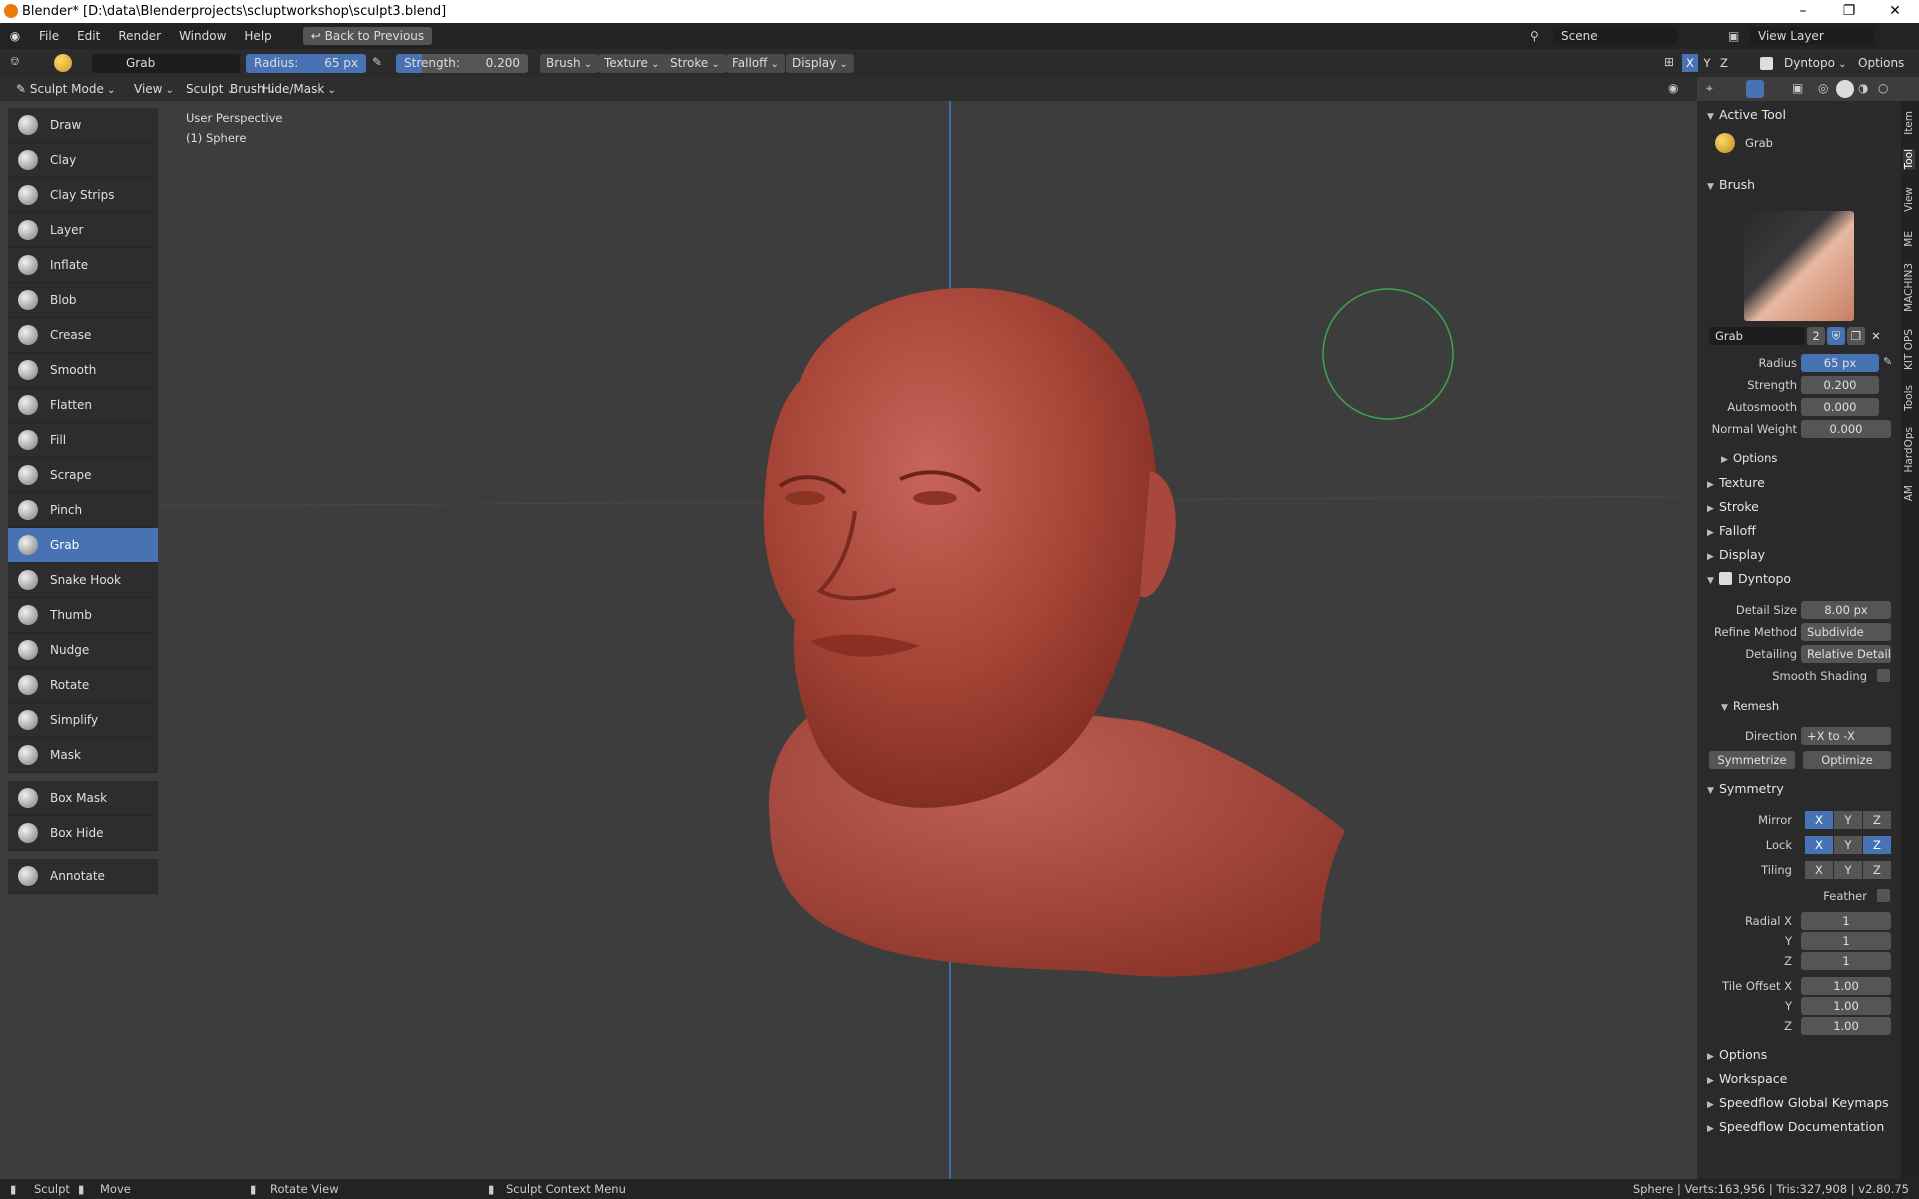 This screenshot has width=1919, height=1199. Describe the element at coordinates (166, 63) in the screenshot. I see `brush-name-field: Grab` at that location.